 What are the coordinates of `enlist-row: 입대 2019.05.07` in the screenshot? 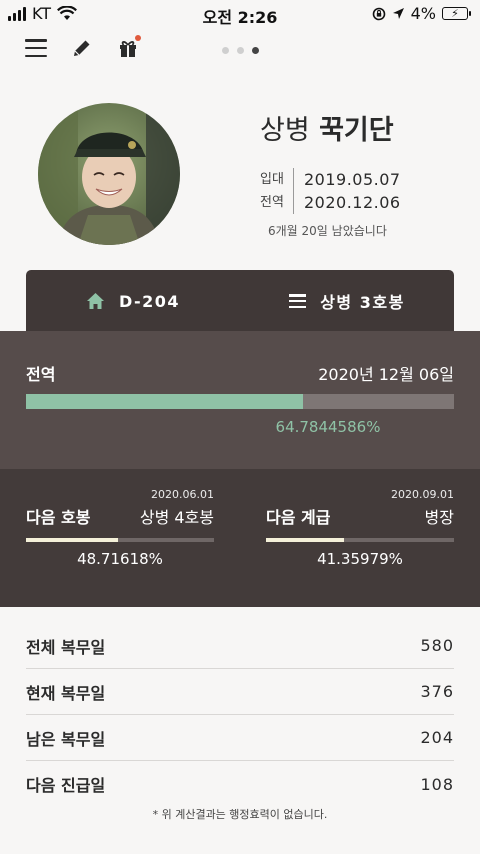 It's located at (330, 179).